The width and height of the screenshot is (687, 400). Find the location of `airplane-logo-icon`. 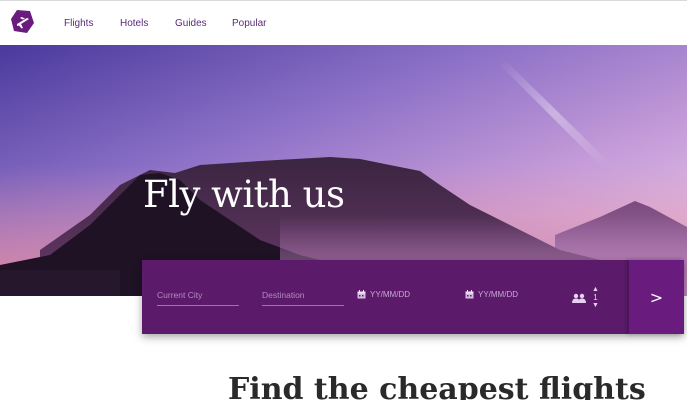

airplane-logo-icon is located at coordinates (22, 21).